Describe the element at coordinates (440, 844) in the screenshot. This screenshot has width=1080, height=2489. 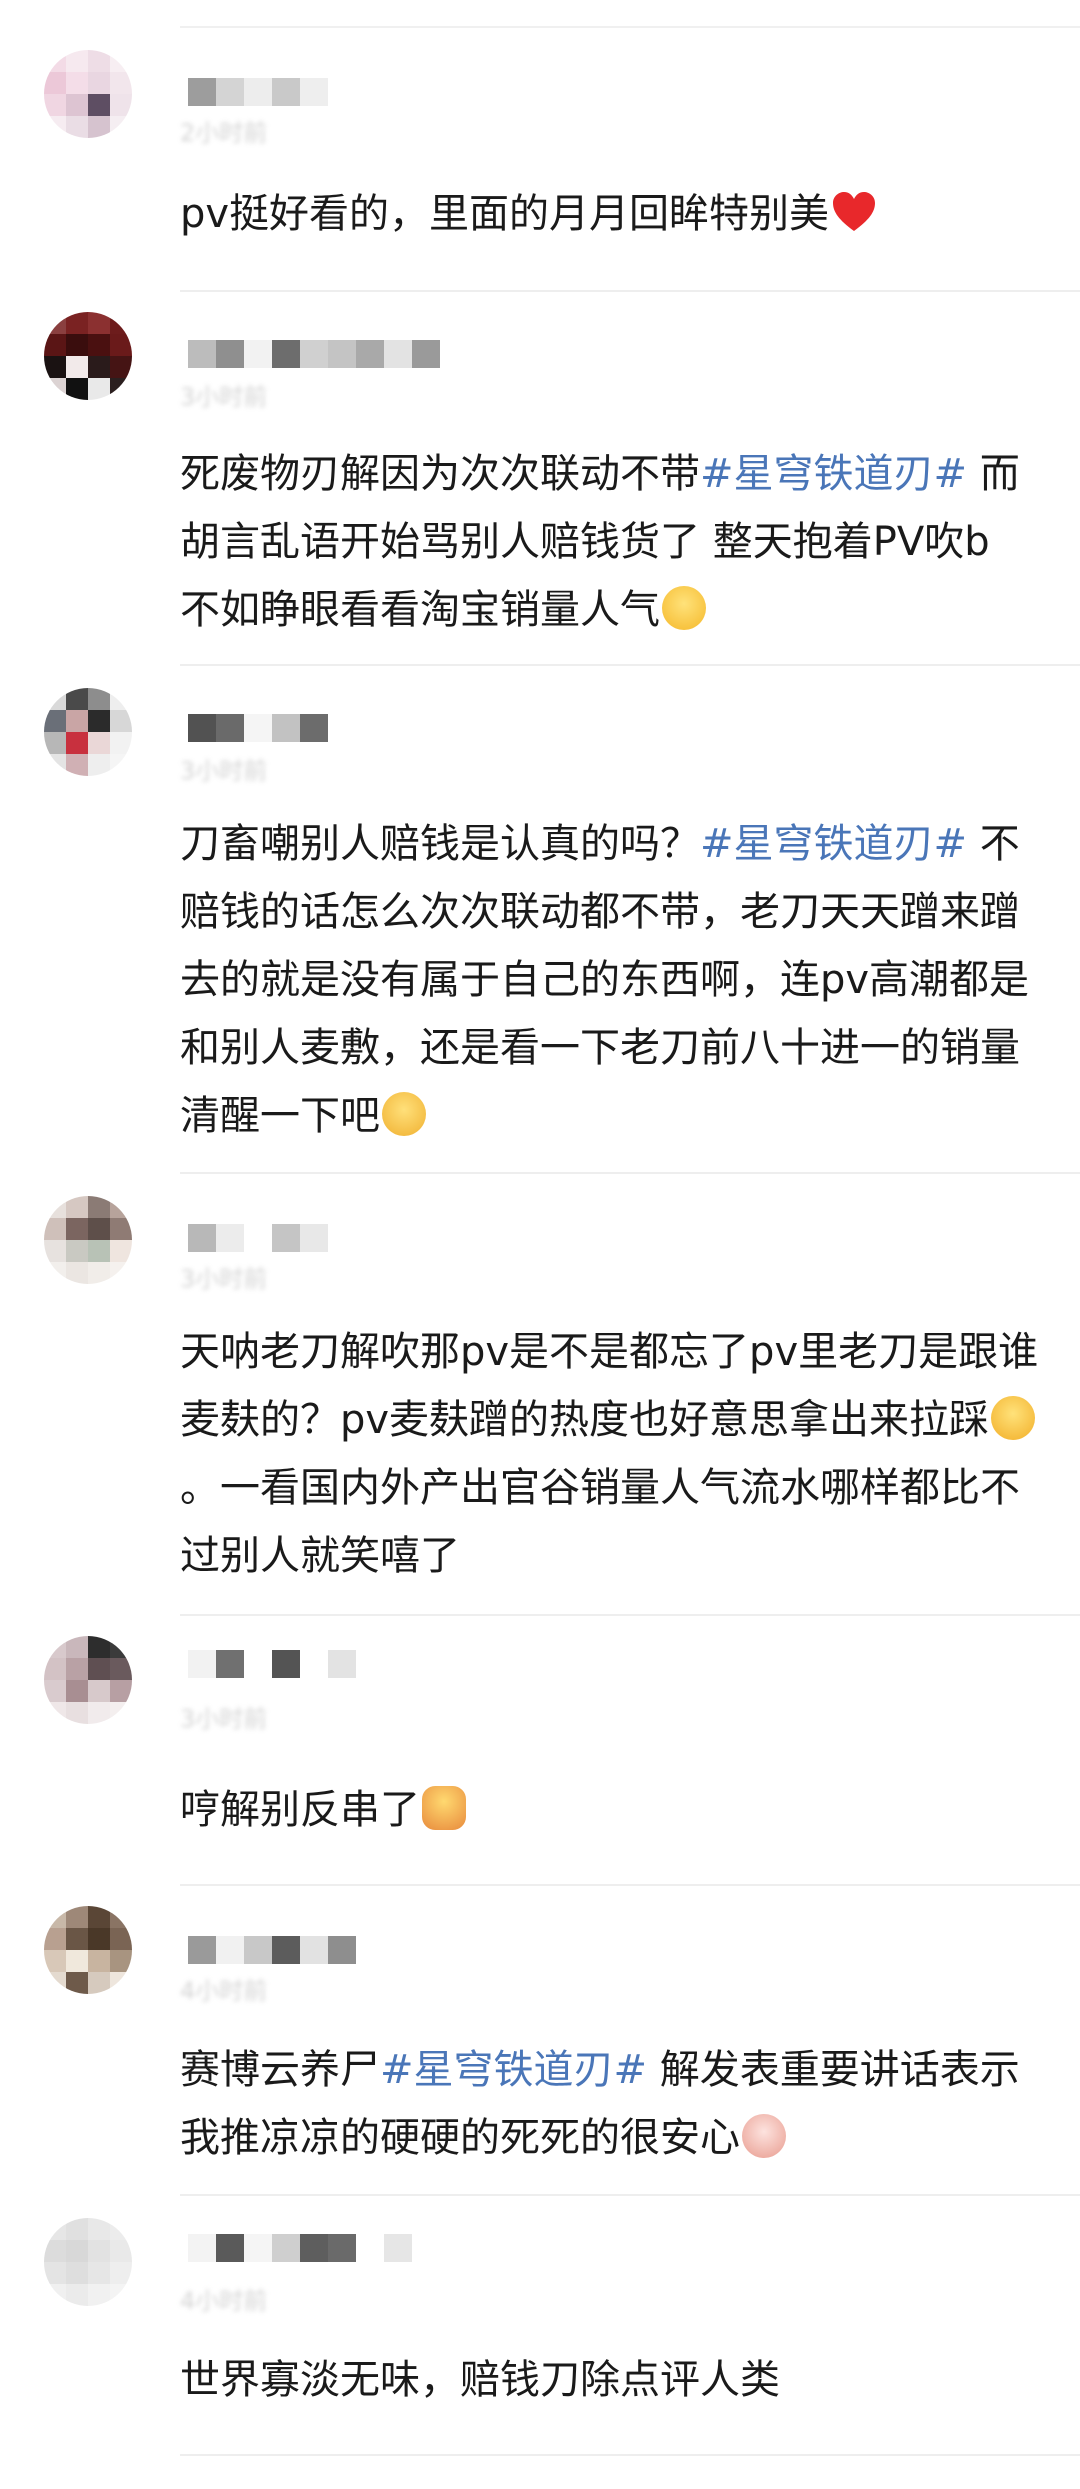
I see `comment-body: 刀畜嘲别人赔钱是认真的吗？` at that location.